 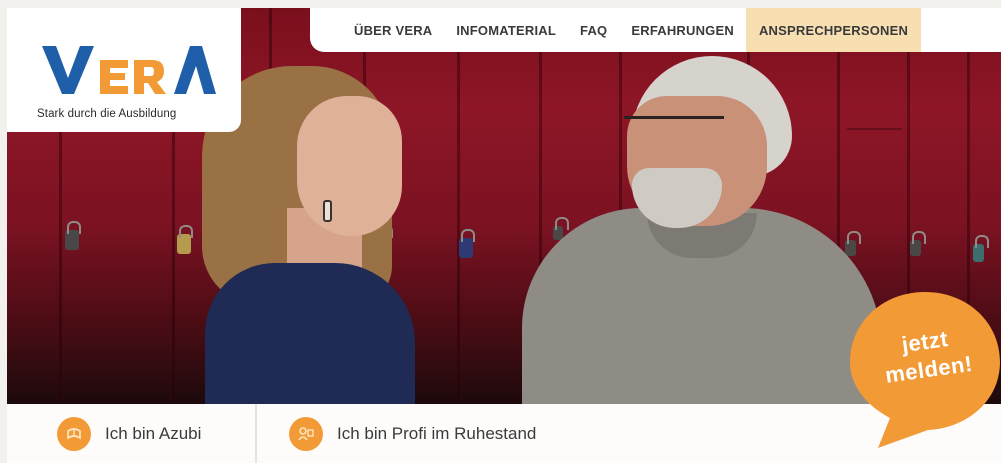 What do you see at coordinates (925, 368) in the screenshot?
I see `jetzt-melden-button: jetzt melden!` at bounding box center [925, 368].